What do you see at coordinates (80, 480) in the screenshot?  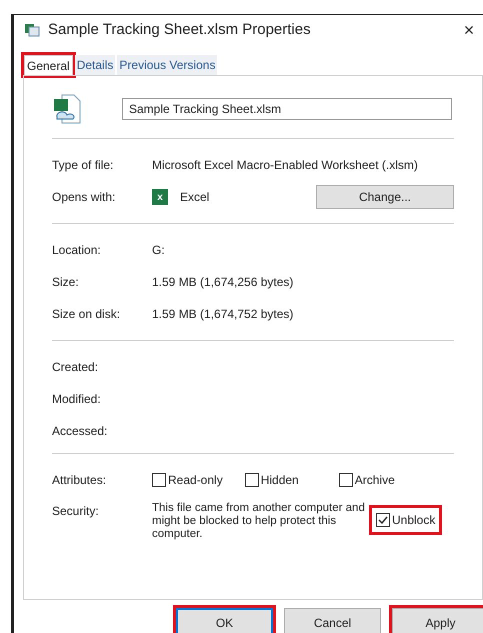 I see `field-label: Attributes:` at bounding box center [80, 480].